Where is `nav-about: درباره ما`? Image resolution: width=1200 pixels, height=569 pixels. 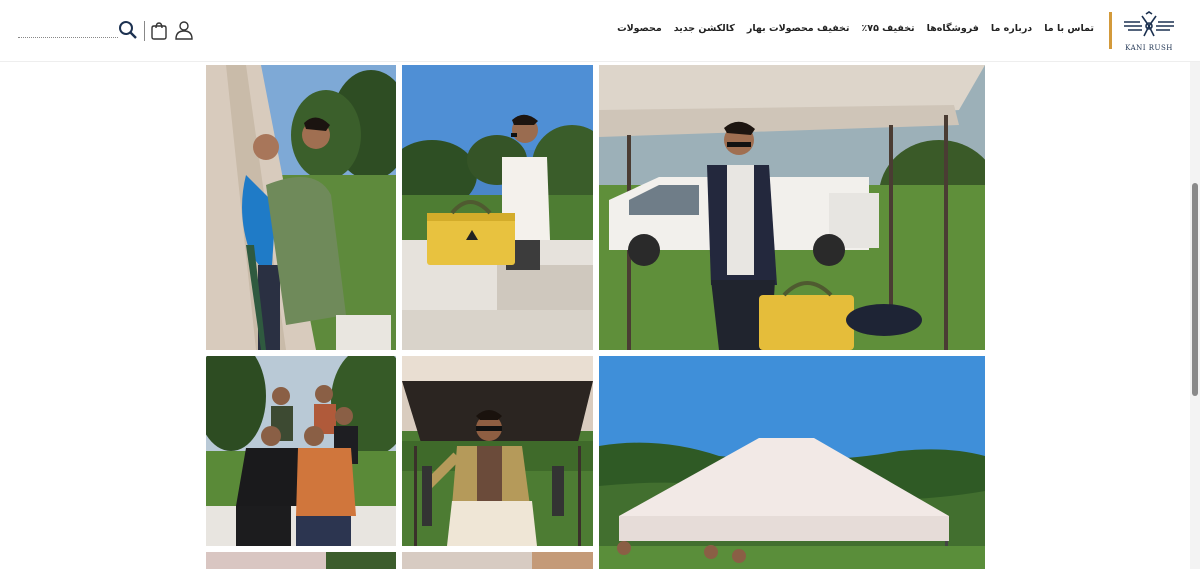 nav-about: درباره ما is located at coordinates (1011, 28).